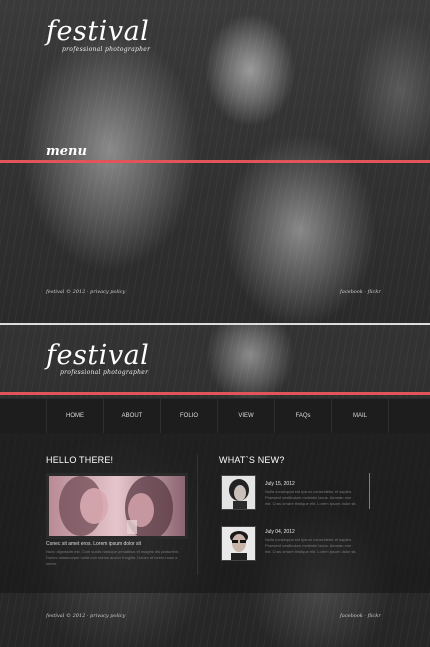 The width and height of the screenshot is (430, 647). I want to click on menu-toggle: menu, so click(66, 151).